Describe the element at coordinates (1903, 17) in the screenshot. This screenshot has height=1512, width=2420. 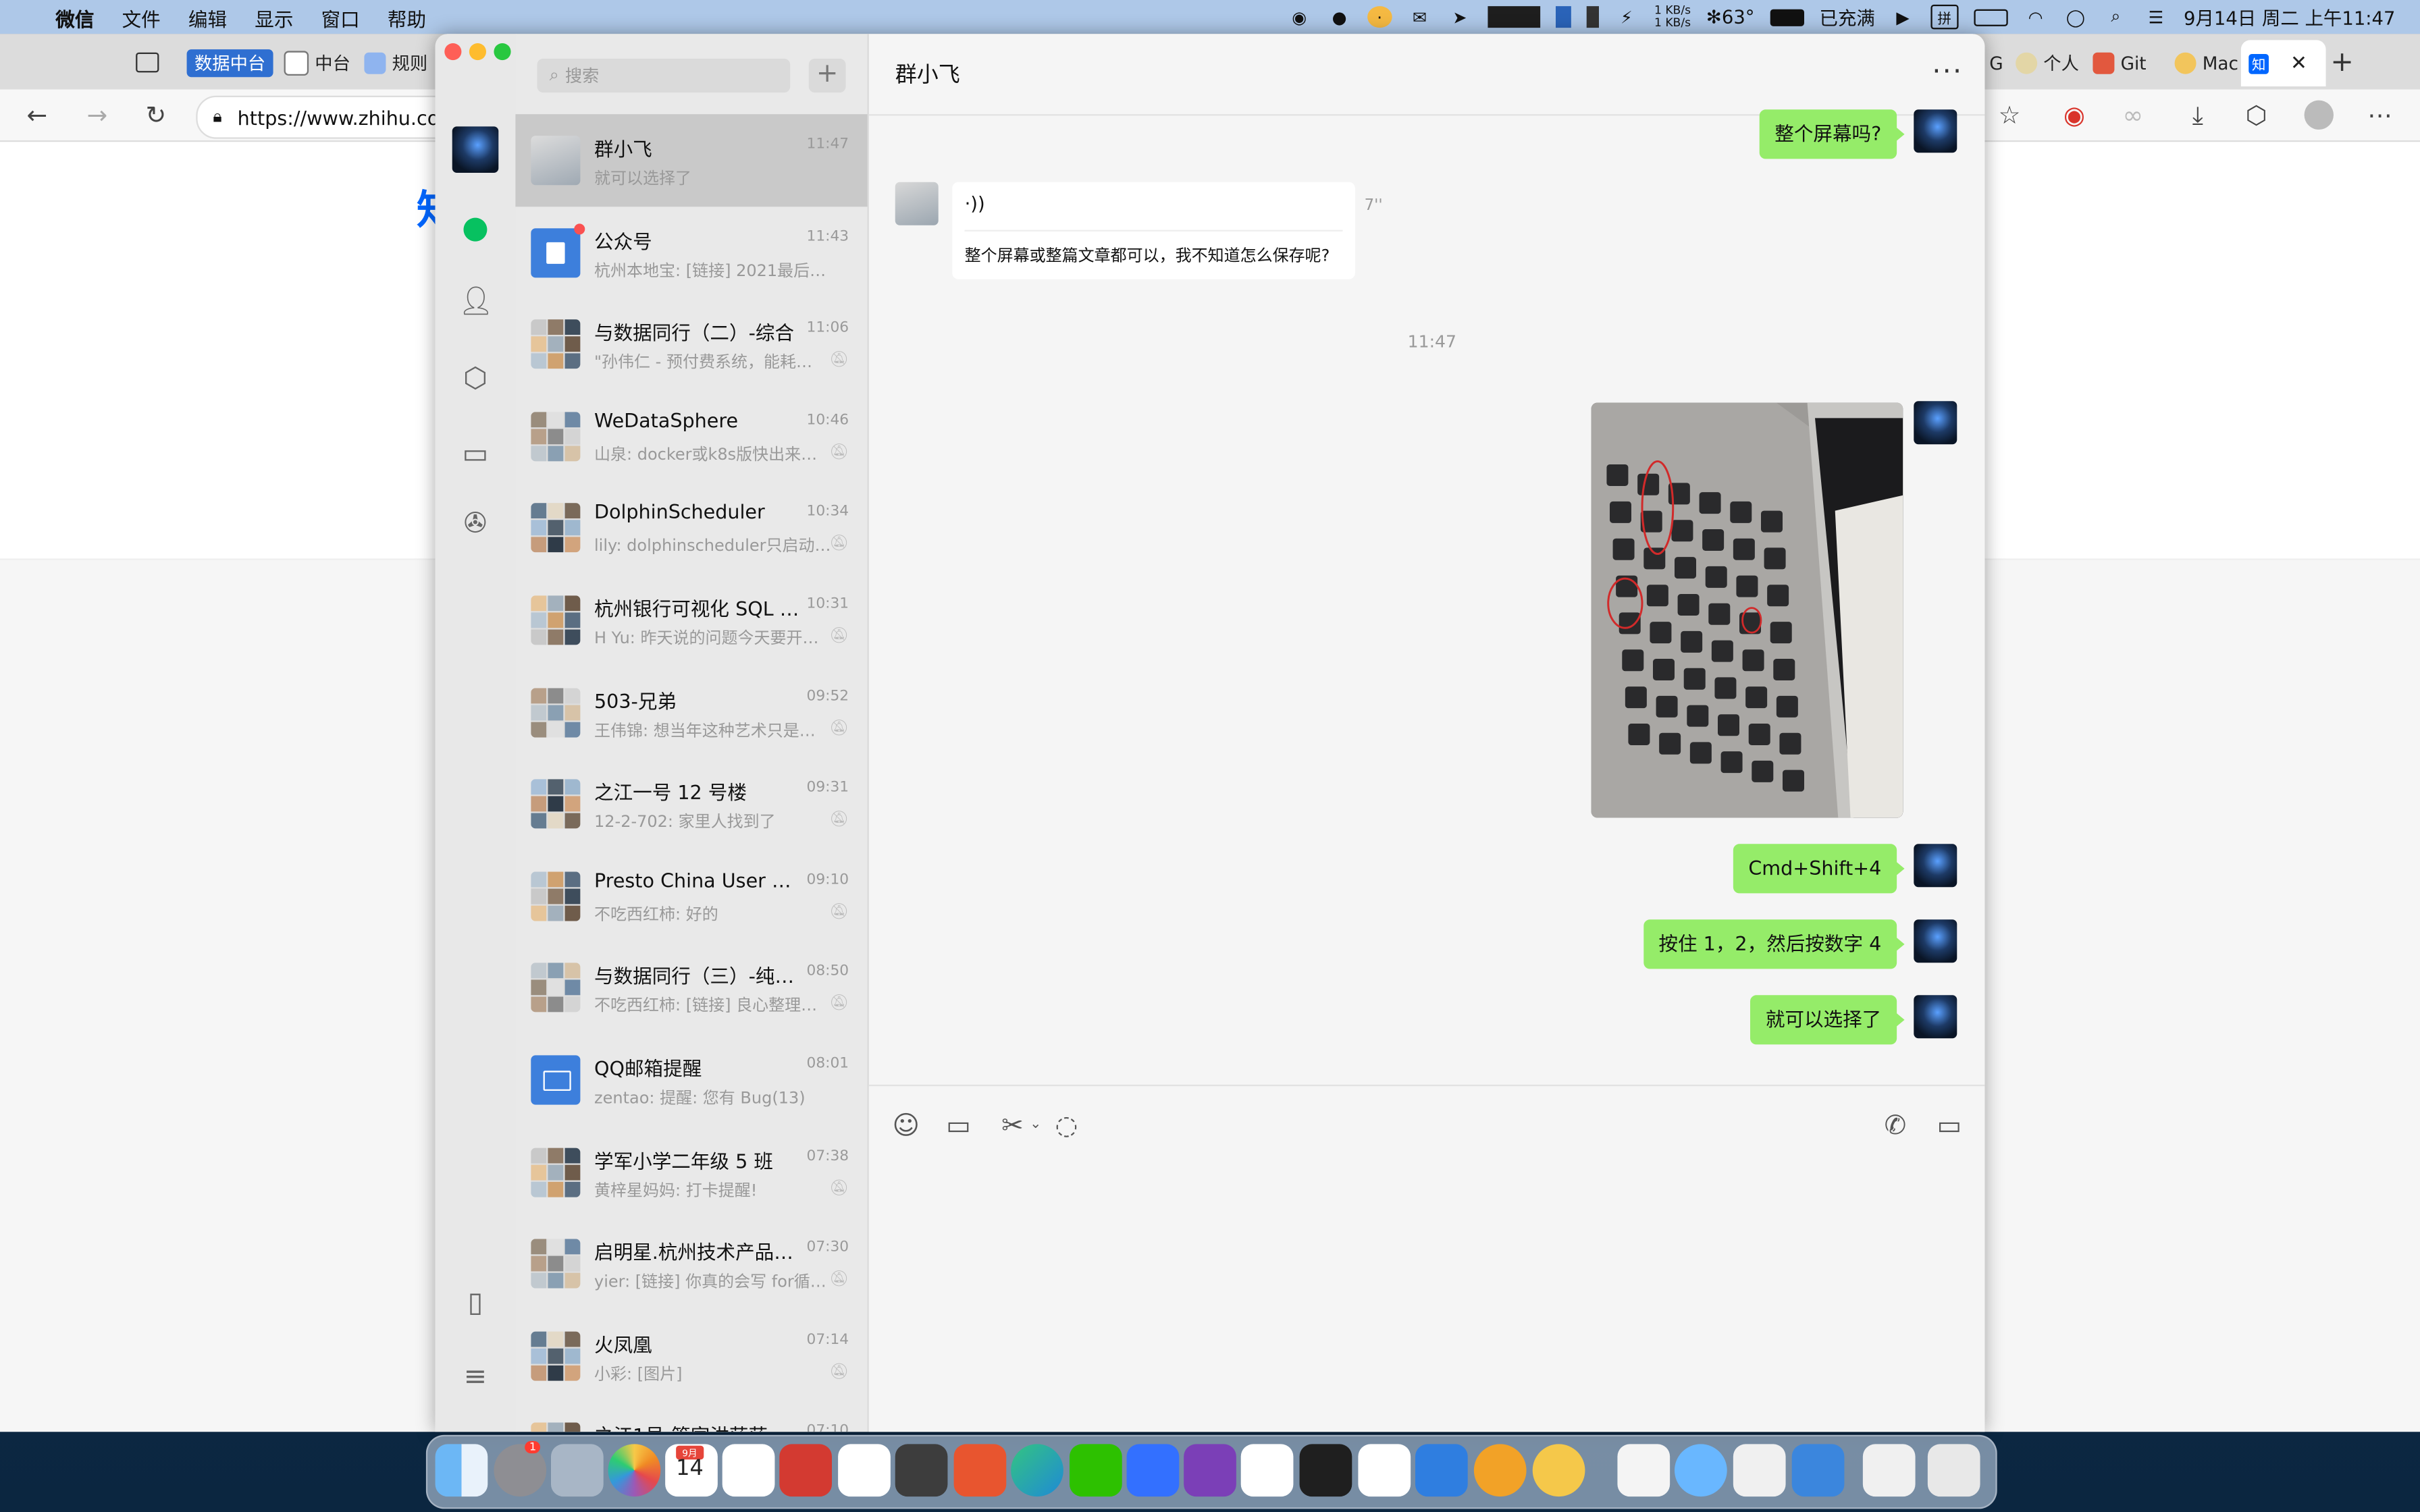
I see `play-icon: ▶` at that location.